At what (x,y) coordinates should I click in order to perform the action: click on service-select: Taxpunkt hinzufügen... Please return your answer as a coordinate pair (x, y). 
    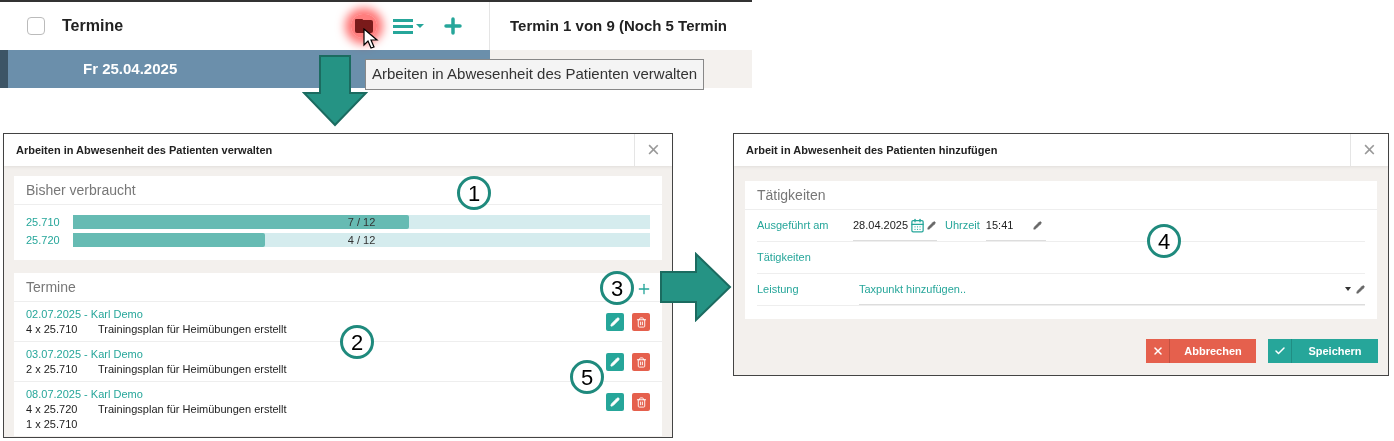
    Looking at the image, I should click on (1112, 289).